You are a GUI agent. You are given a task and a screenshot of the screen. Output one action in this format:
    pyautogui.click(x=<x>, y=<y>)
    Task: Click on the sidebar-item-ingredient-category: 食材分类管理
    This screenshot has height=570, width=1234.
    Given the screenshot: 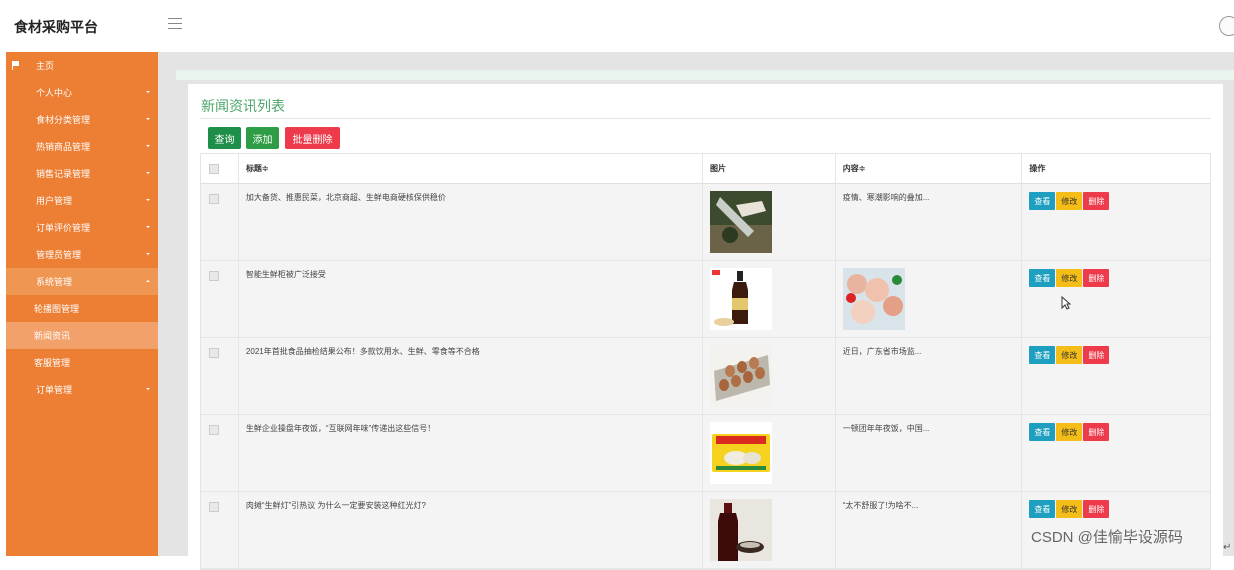 What is the action you would take?
    pyautogui.click(x=82, y=119)
    